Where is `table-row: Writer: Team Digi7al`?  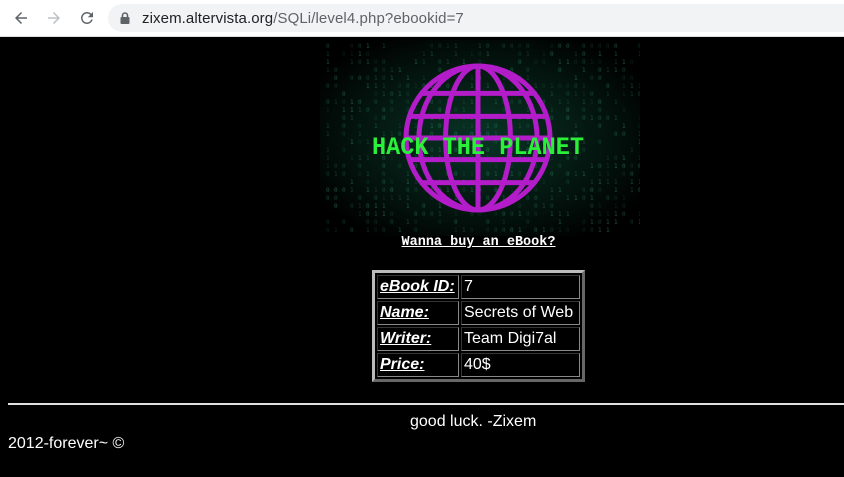
table-row: Writer: Team Digi7al is located at coordinates (478, 339).